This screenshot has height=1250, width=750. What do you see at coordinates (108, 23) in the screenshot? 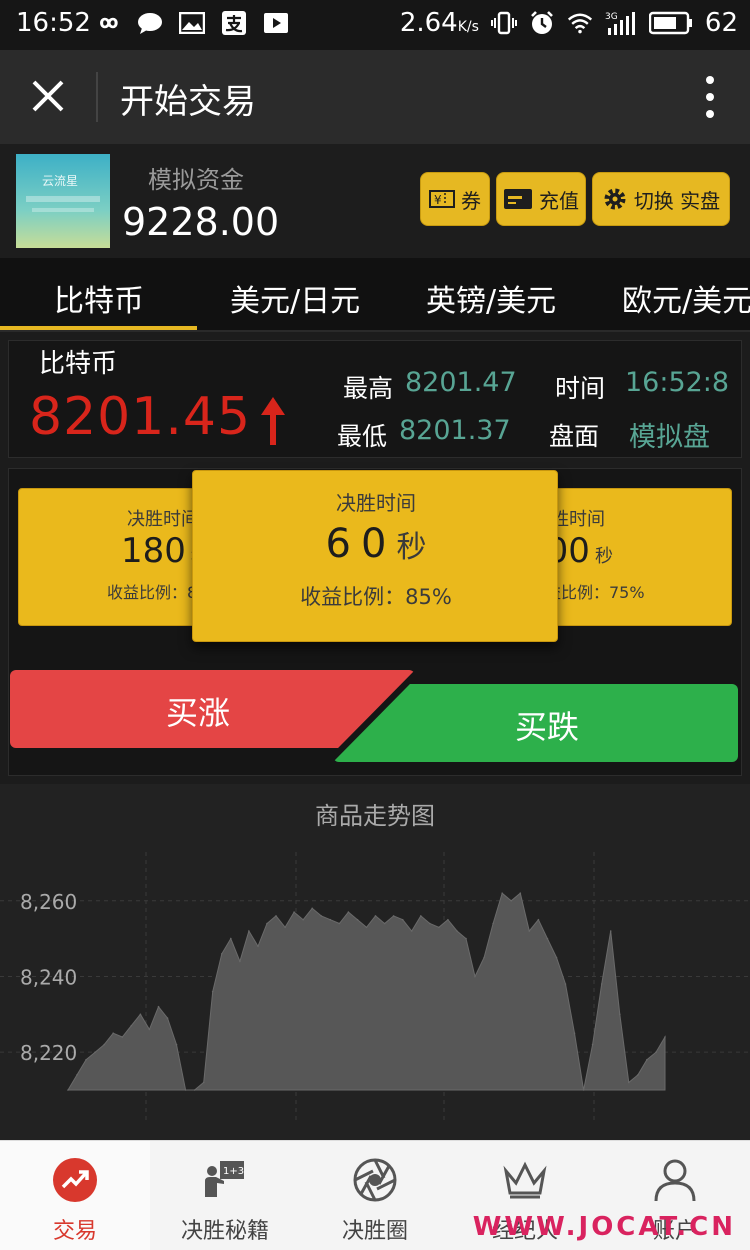
I see `infinity-icon` at bounding box center [108, 23].